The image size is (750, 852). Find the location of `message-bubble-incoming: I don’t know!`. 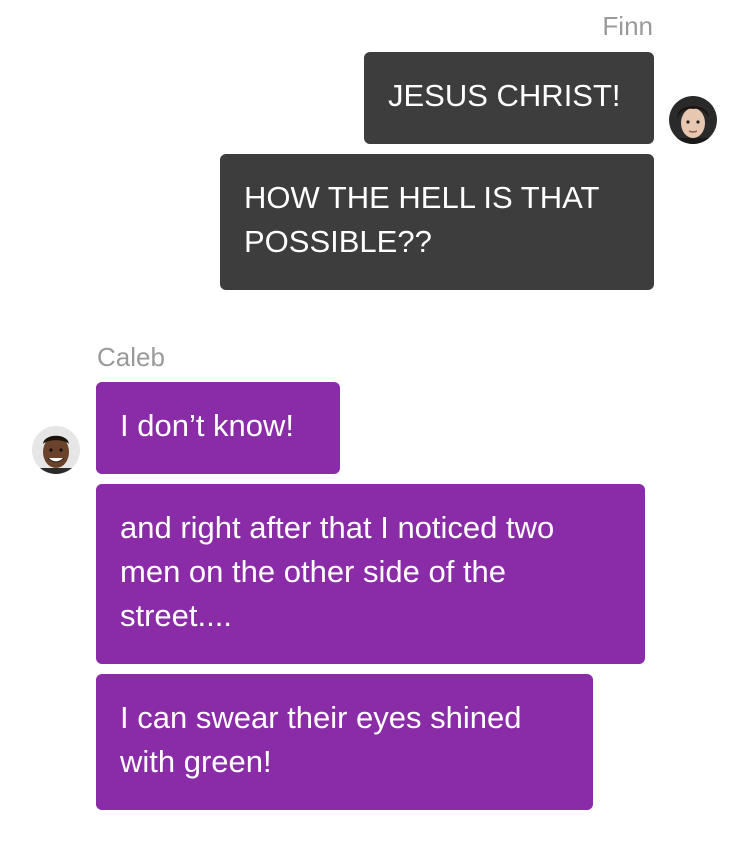

message-bubble-incoming: I don’t know! is located at coordinates (218, 428).